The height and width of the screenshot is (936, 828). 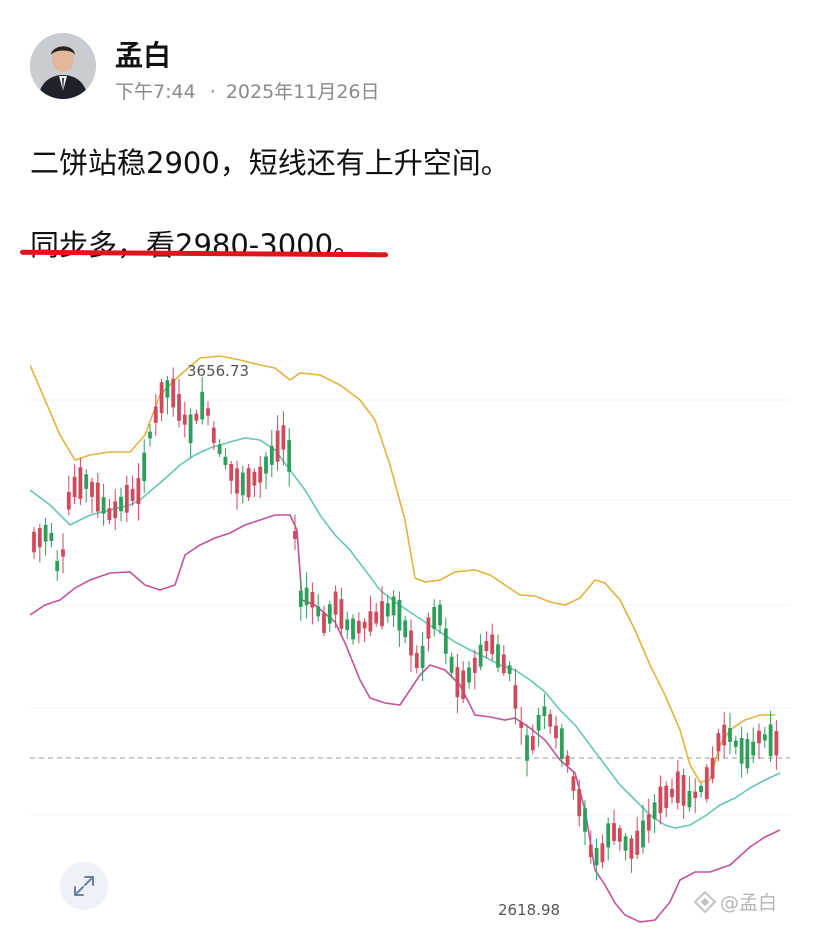 What do you see at coordinates (196, 245) in the screenshot?
I see `post-text-line2: 同步多，看2980-3000。` at bounding box center [196, 245].